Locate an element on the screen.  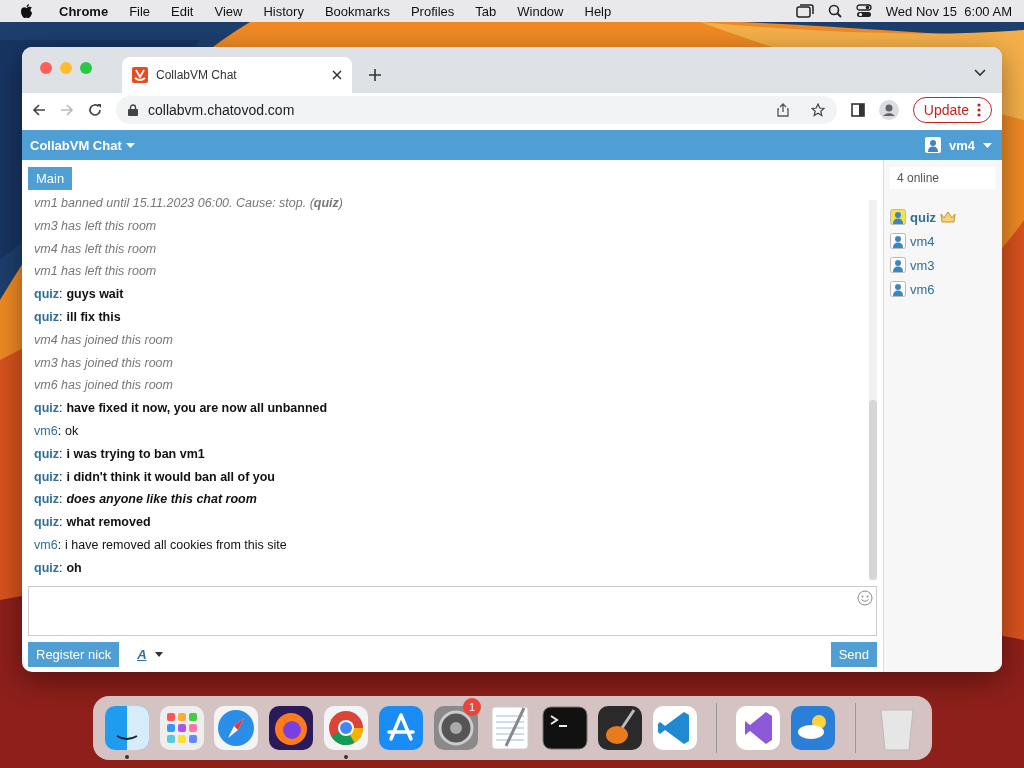
menu-item: Edit is located at coordinates (182, 11).